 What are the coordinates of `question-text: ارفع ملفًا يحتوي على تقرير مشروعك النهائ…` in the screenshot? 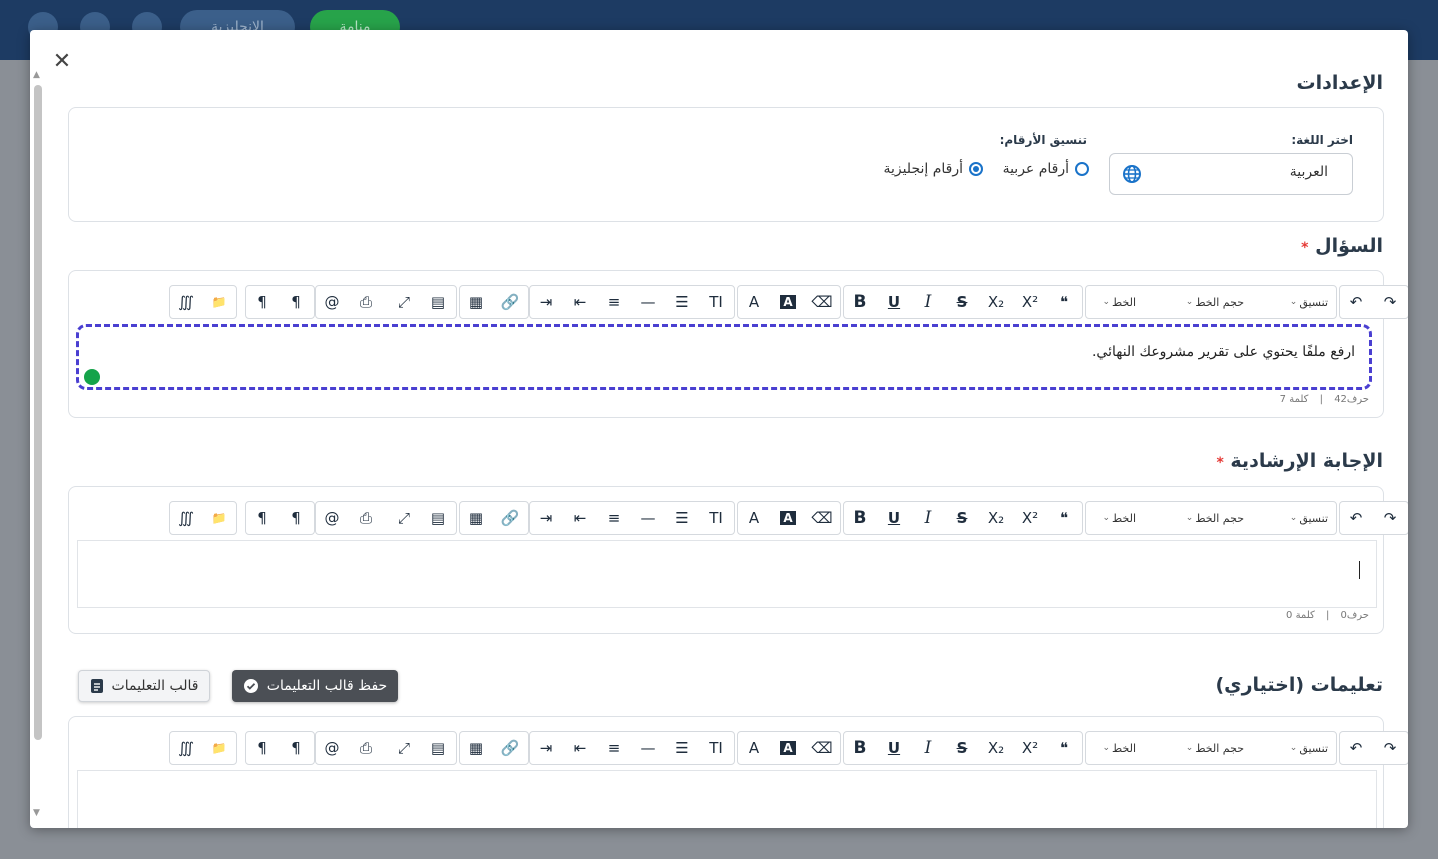 It's located at (1223, 352).